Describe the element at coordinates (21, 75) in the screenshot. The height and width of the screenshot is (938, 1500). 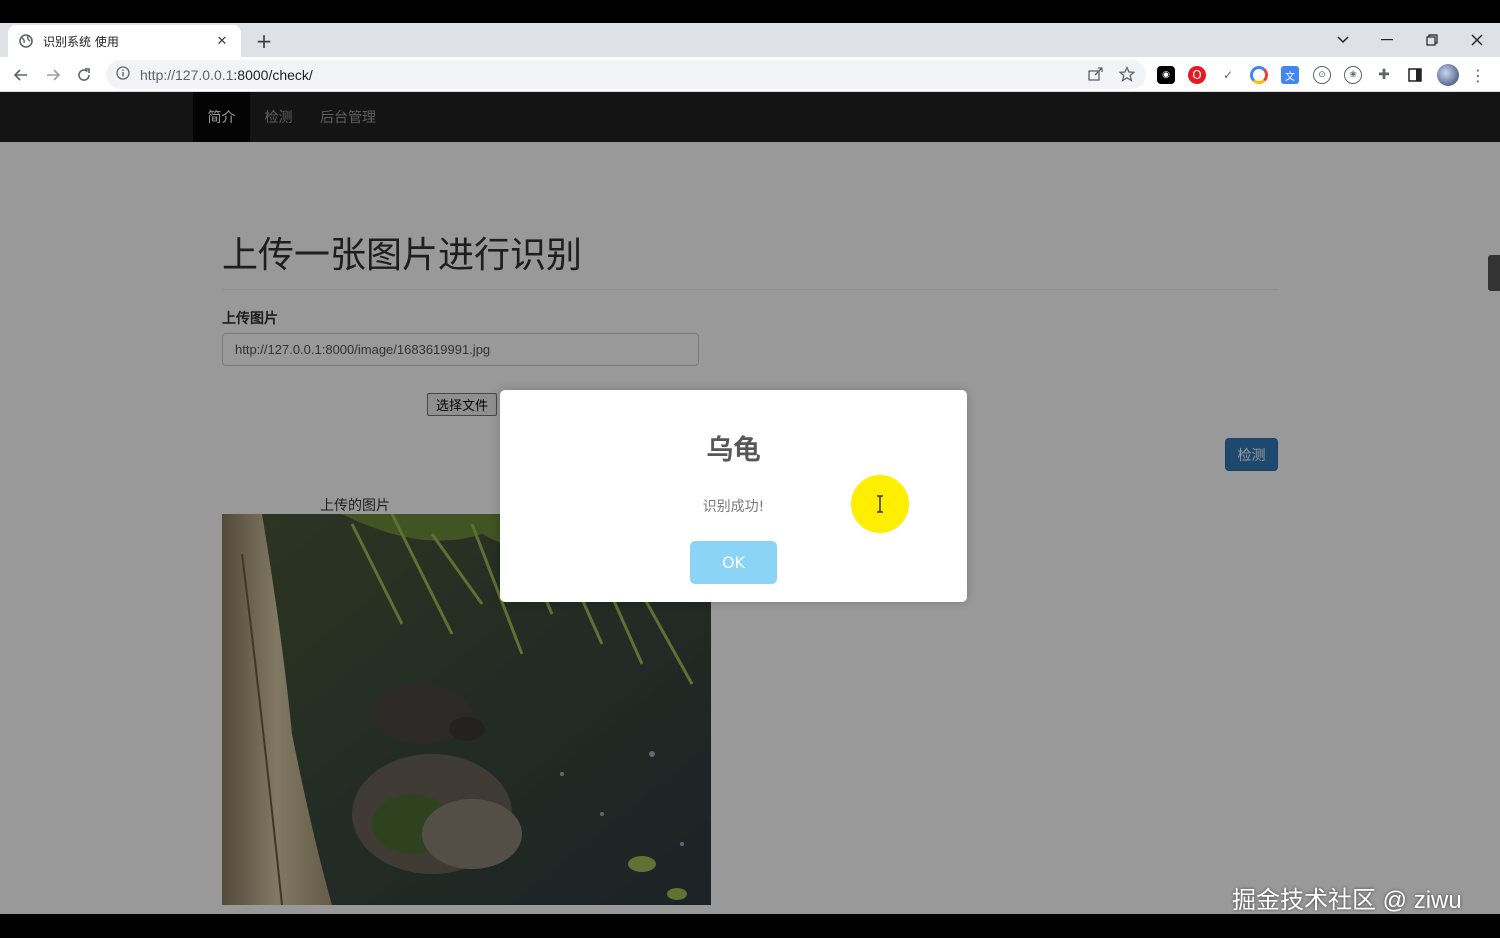
I see `back-icon` at that location.